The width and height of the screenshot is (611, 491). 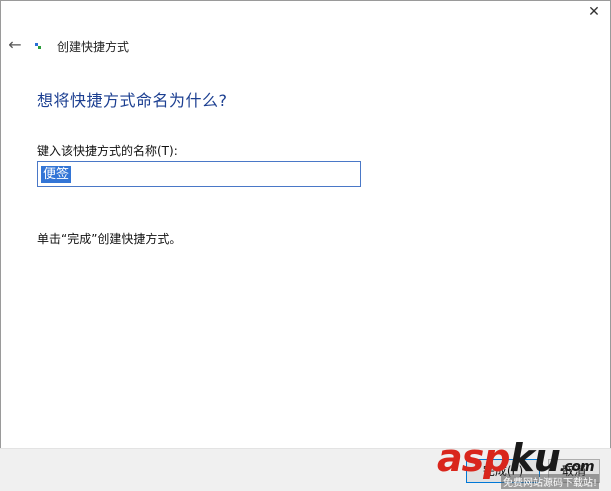 What do you see at coordinates (107, 151) in the screenshot?
I see `name-field-label: 键入该快捷方式的名称(T):` at bounding box center [107, 151].